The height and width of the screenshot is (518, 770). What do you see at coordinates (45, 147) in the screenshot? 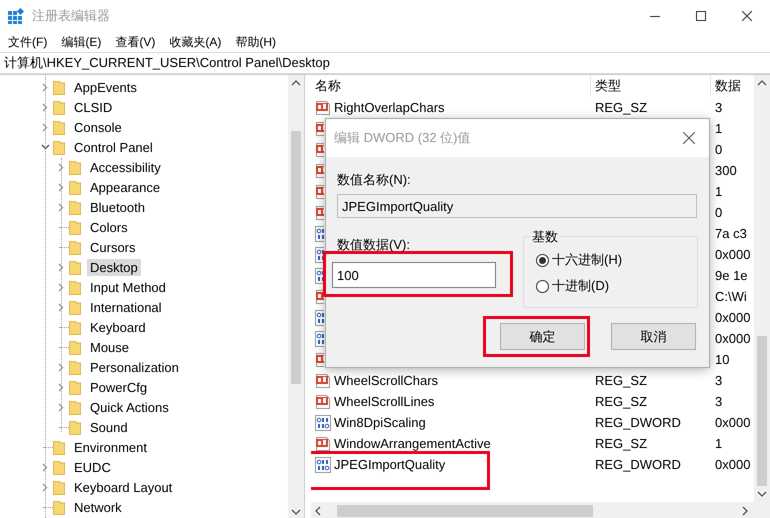
I see `chevron-down-icon` at bounding box center [45, 147].